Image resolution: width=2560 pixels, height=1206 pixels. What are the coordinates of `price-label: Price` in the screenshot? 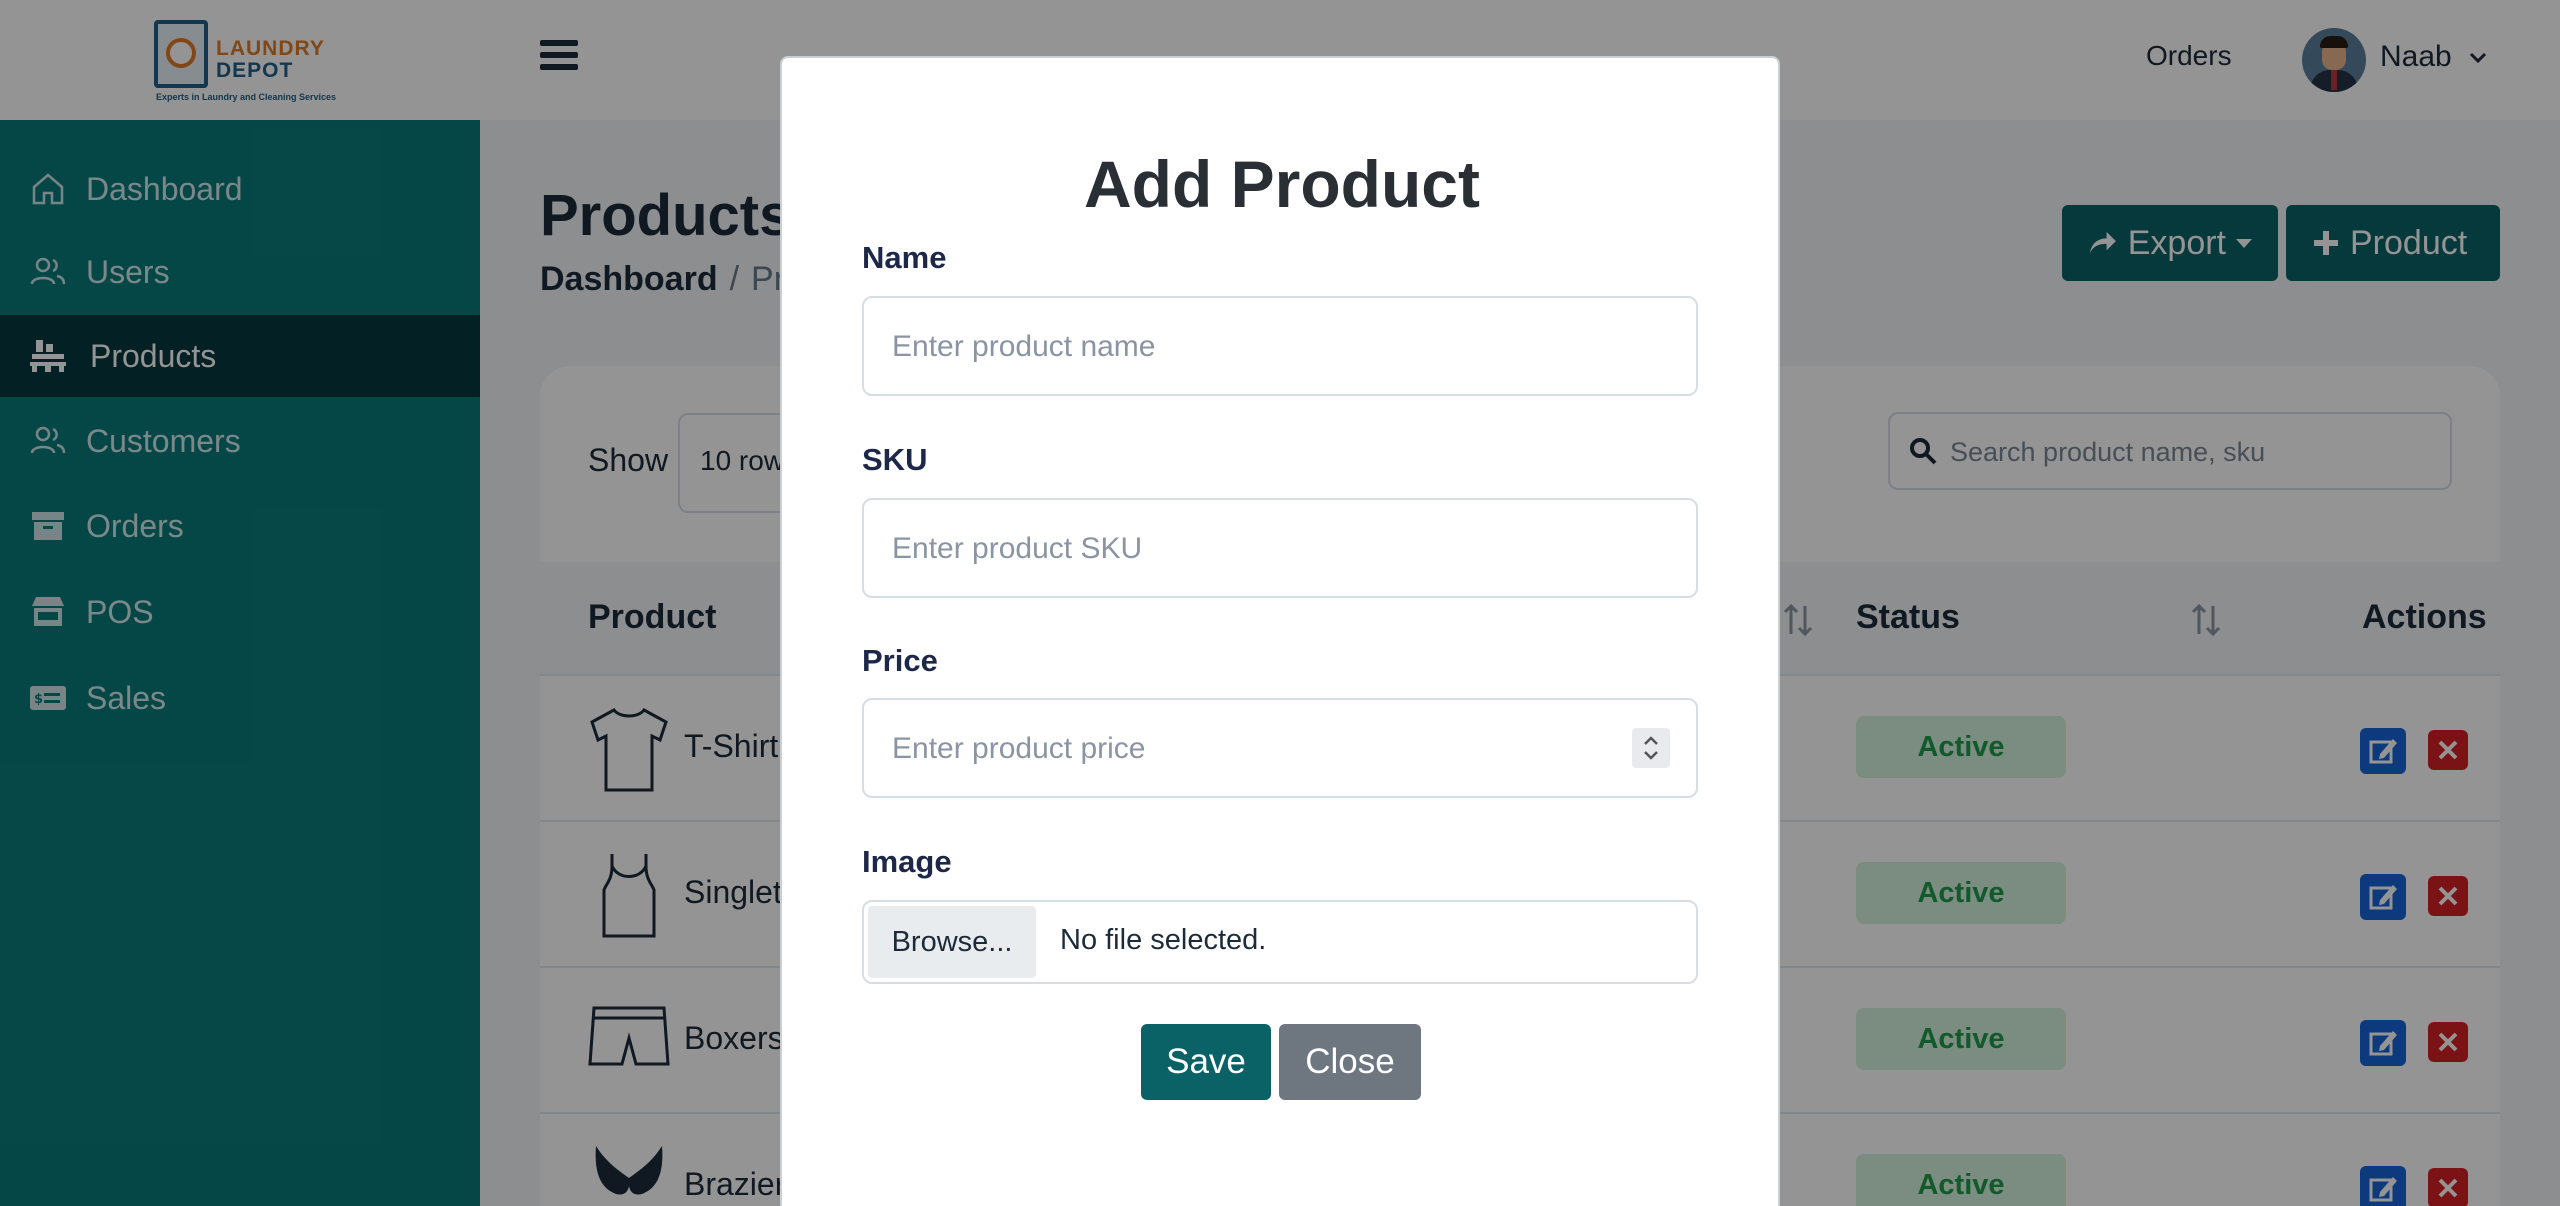 It's located at (900, 660).